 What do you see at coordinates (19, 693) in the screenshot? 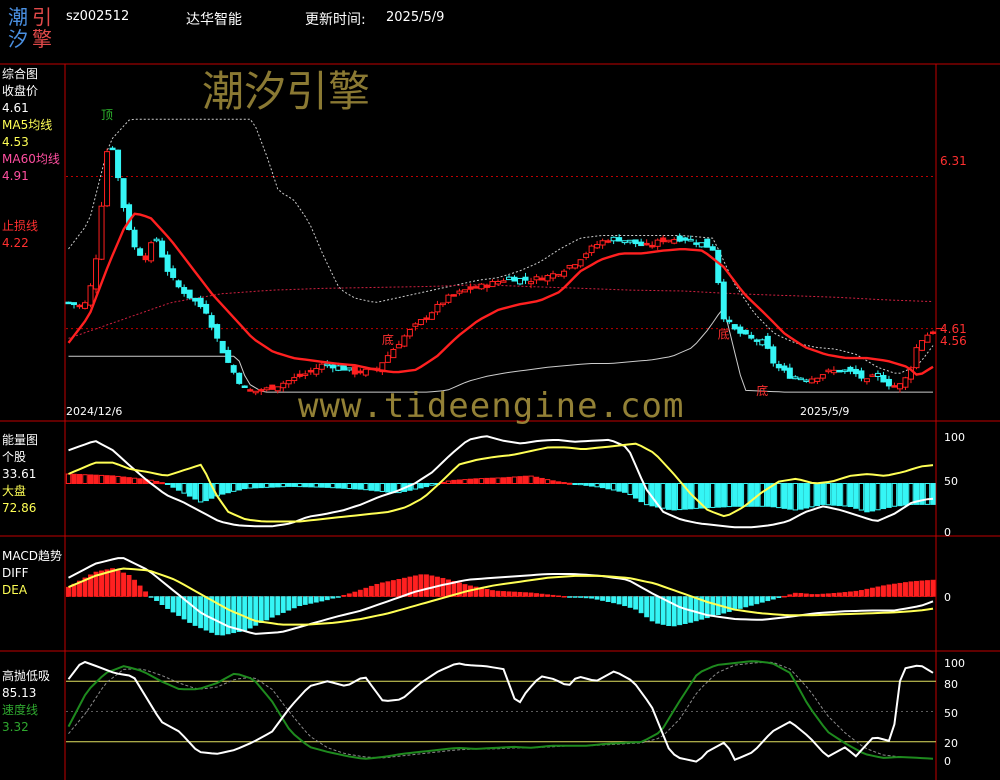
I see `highlow-a-value: 85.13` at bounding box center [19, 693].